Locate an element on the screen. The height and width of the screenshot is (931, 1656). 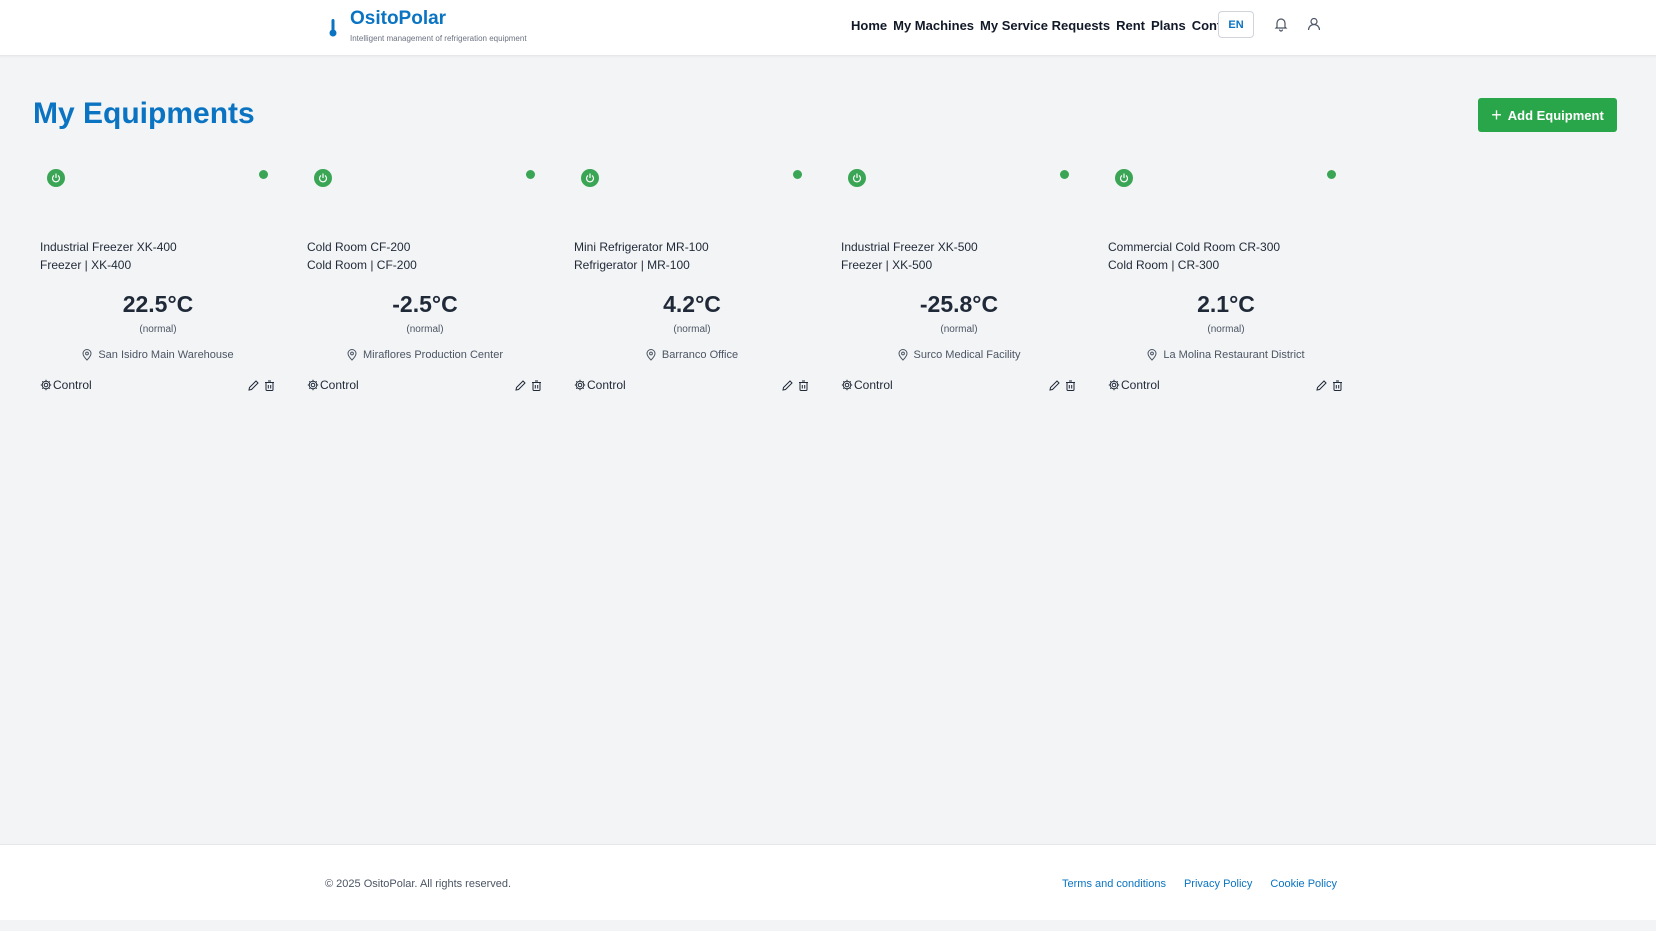
cookie-policy-link: Cookie Policy is located at coordinates (1303, 884).